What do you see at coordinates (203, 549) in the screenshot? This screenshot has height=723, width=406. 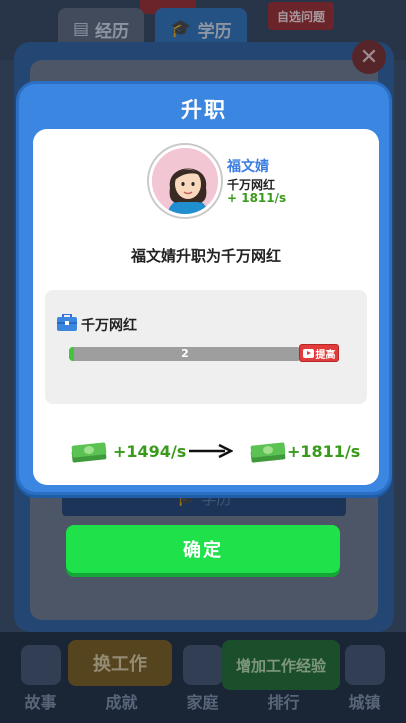 I see `confirm-button: 确定` at bounding box center [203, 549].